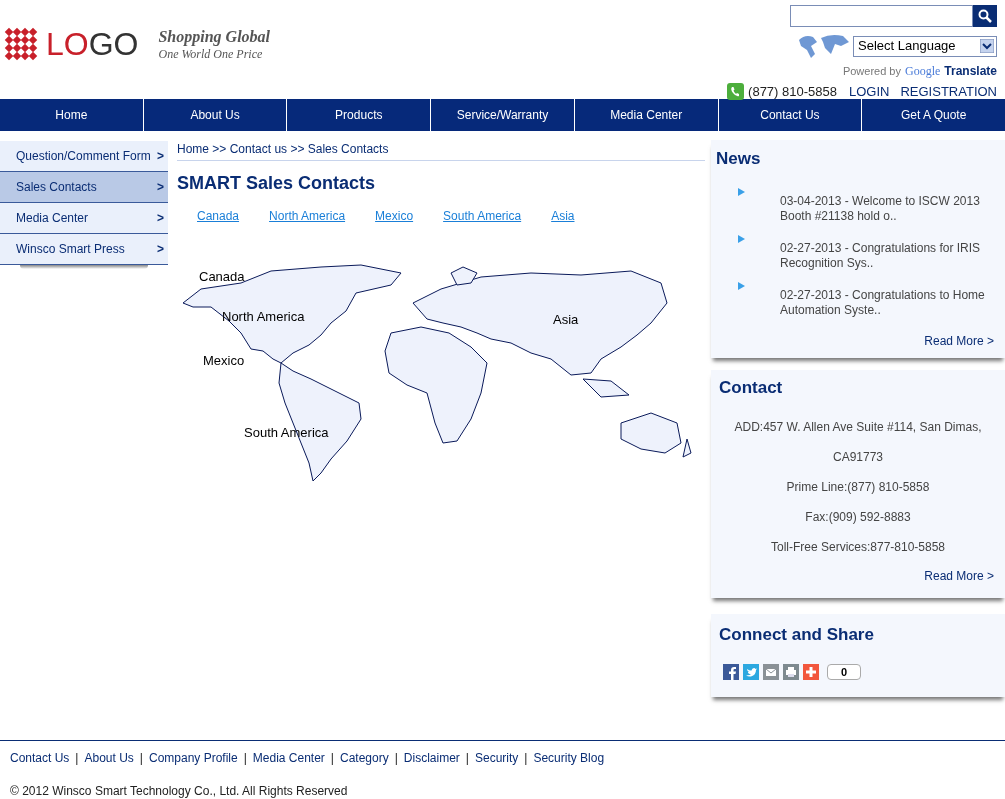 Image resolution: width=1005 pixels, height=799 pixels. Describe the element at coordinates (569, 758) in the screenshot. I see `footer-link: Security Blog` at that location.